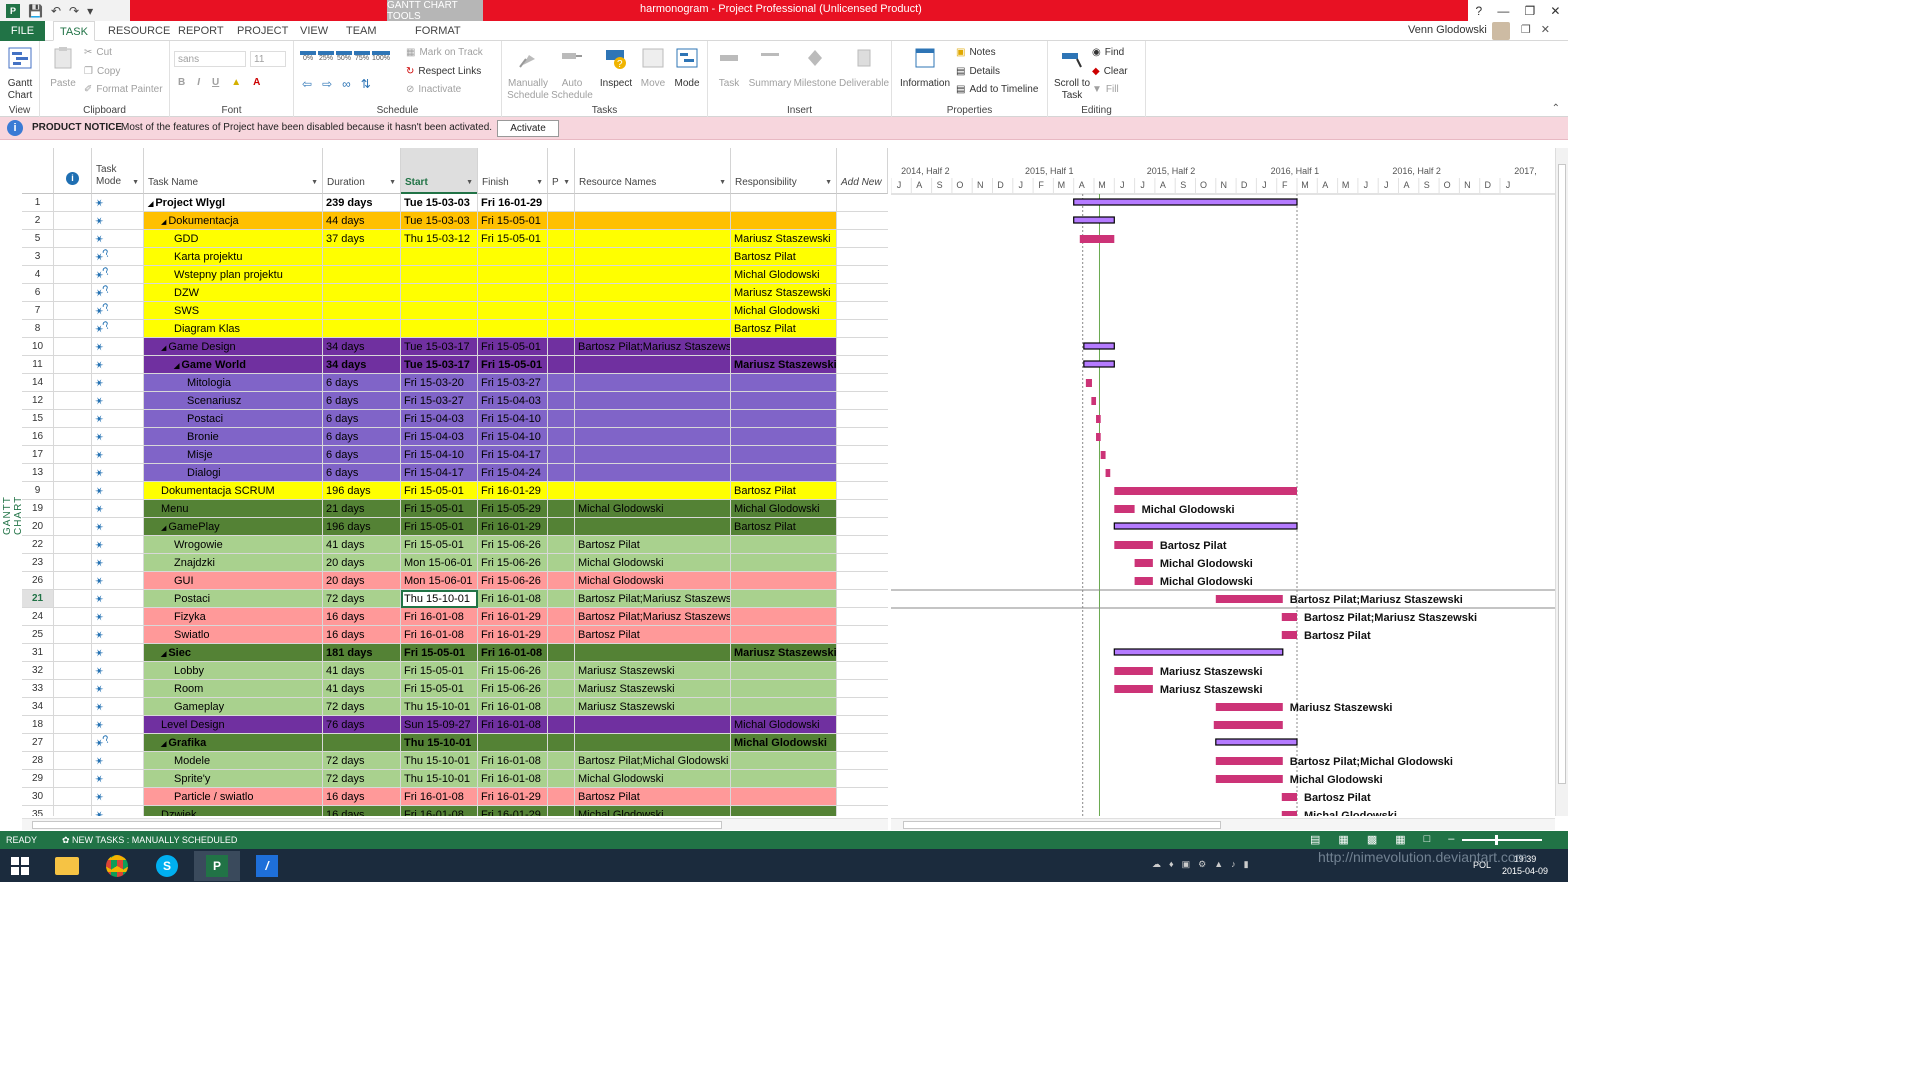  I want to click on row-id: 25, so click(38, 635).